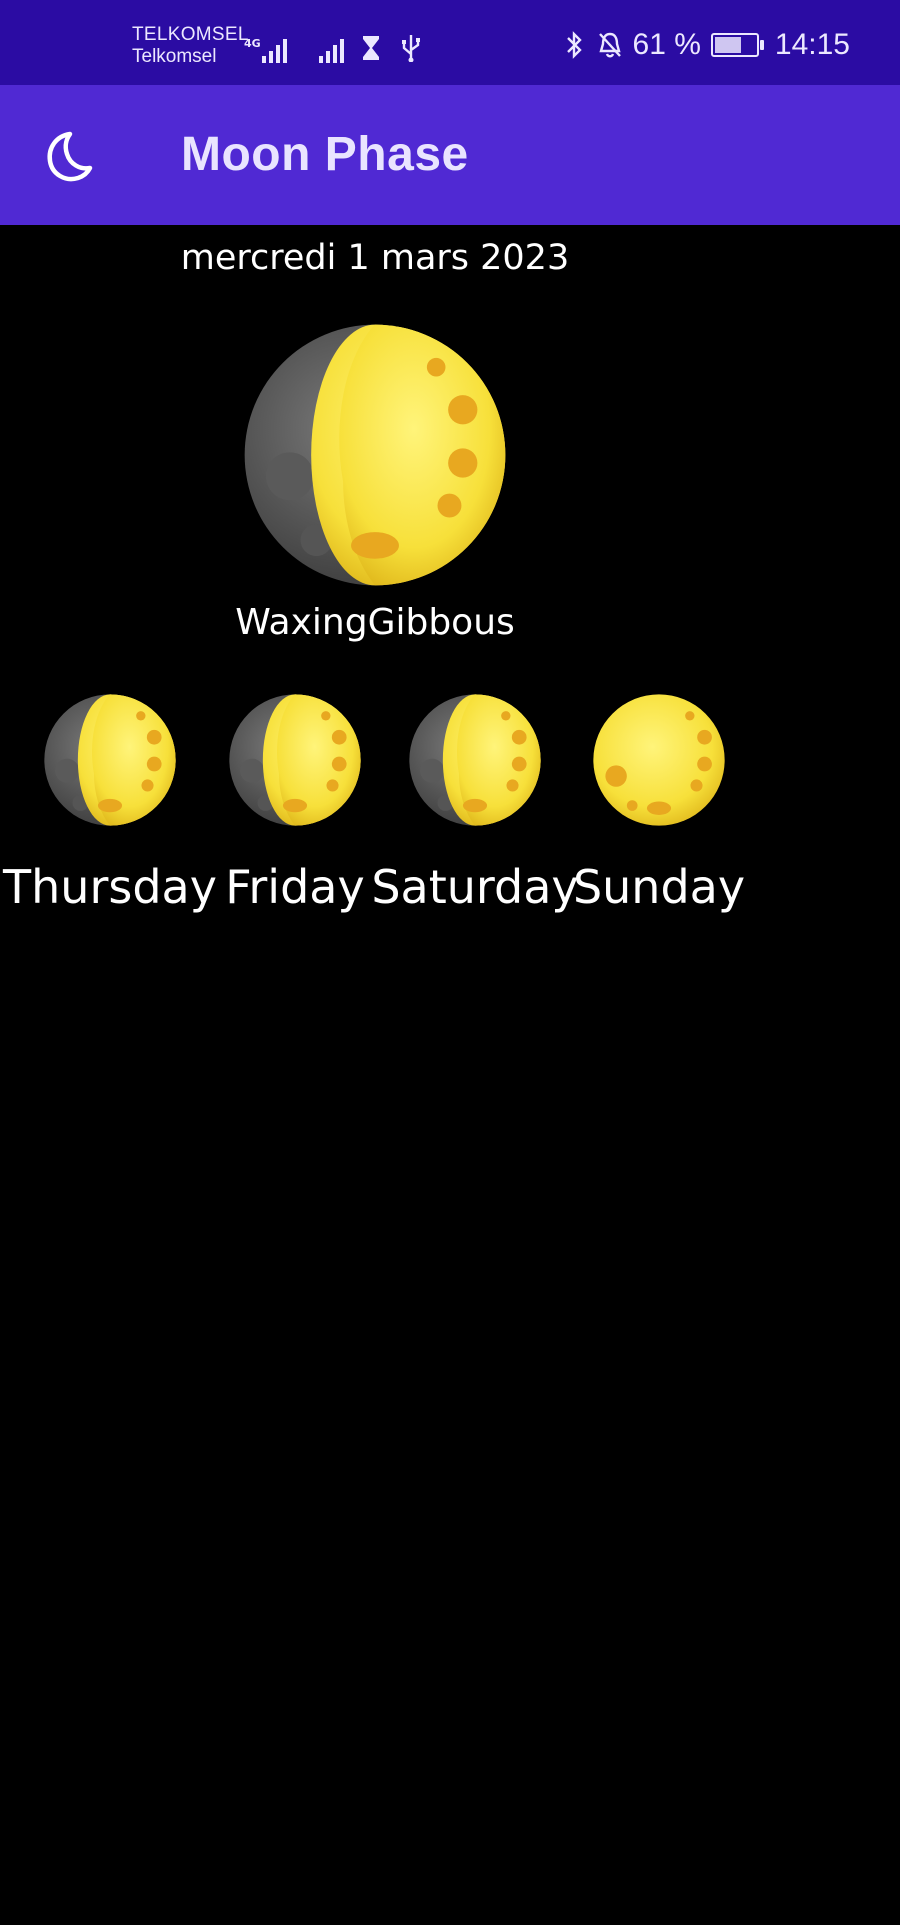  Describe the element at coordinates (190, 34) in the screenshot. I see `carrier-primary: TELKOMSEL` at that location.